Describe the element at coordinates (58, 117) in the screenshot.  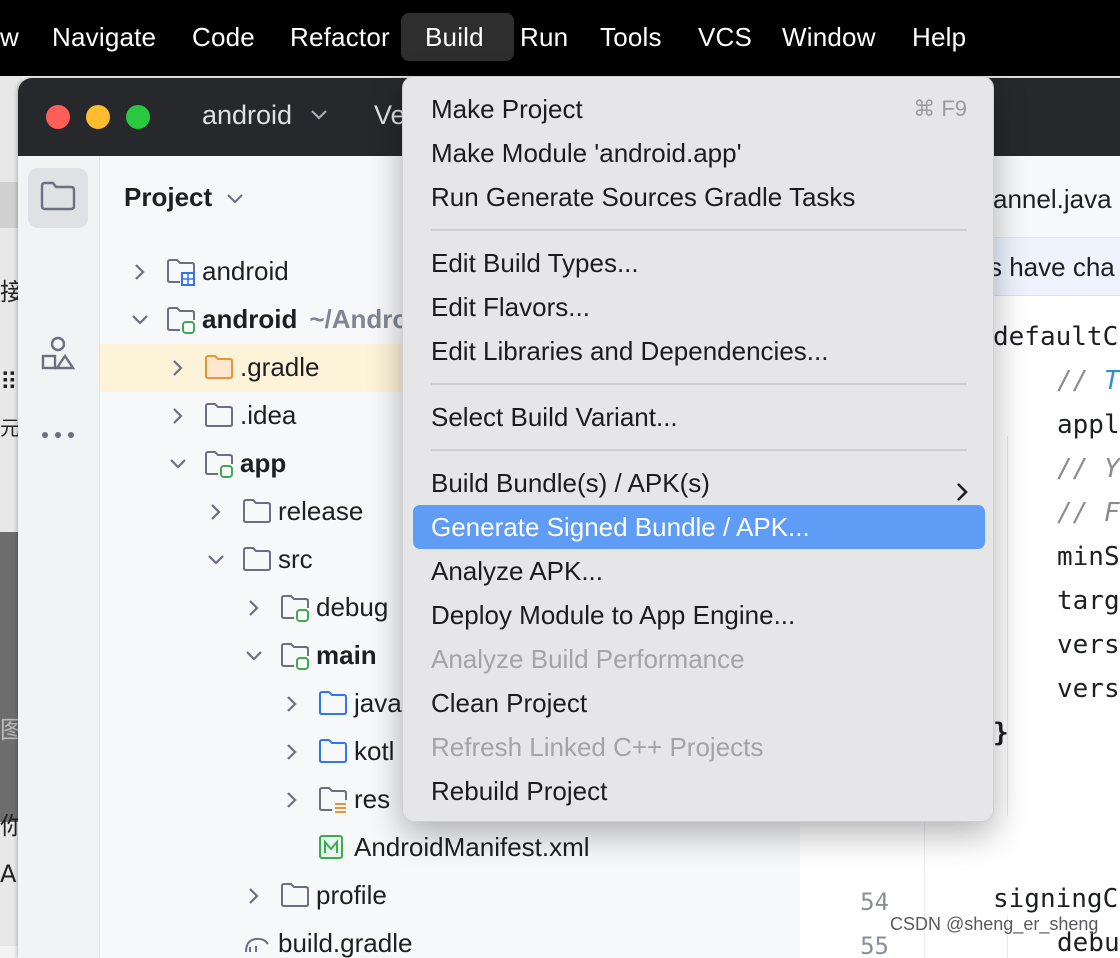
I see `close-window-button` at that location.